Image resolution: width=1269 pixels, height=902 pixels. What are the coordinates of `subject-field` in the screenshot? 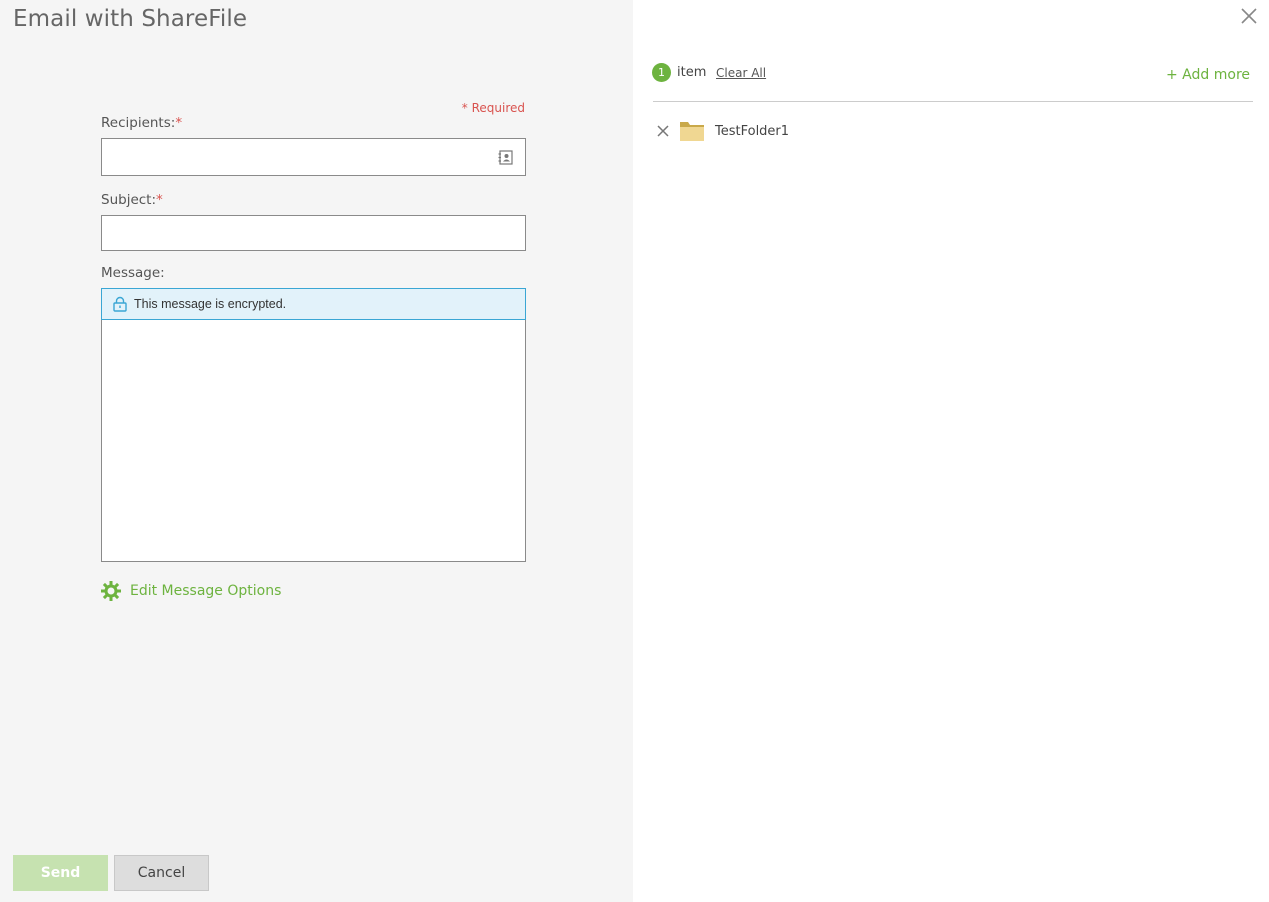 It's located at (313, 233).